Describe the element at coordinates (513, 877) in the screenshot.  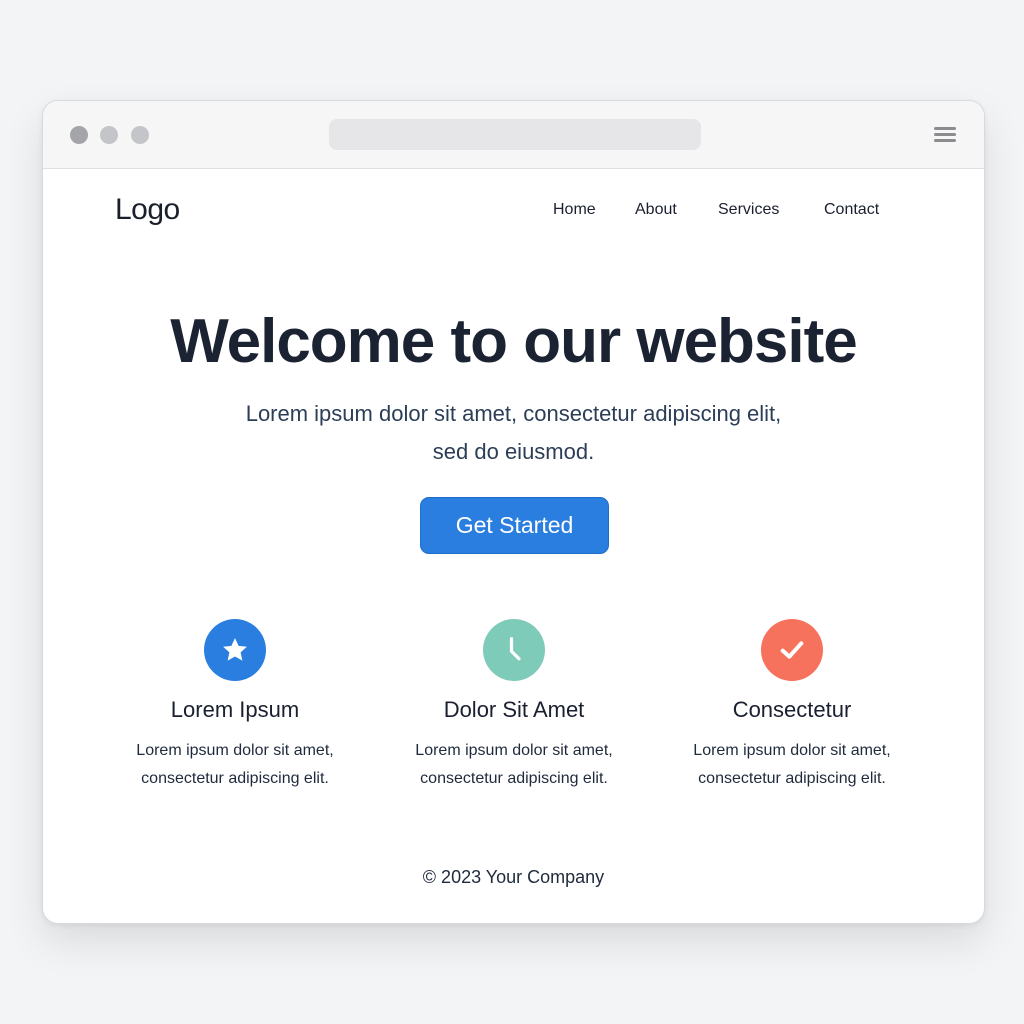
I see `footer-copyright: © 2023 Your Company` at that location.